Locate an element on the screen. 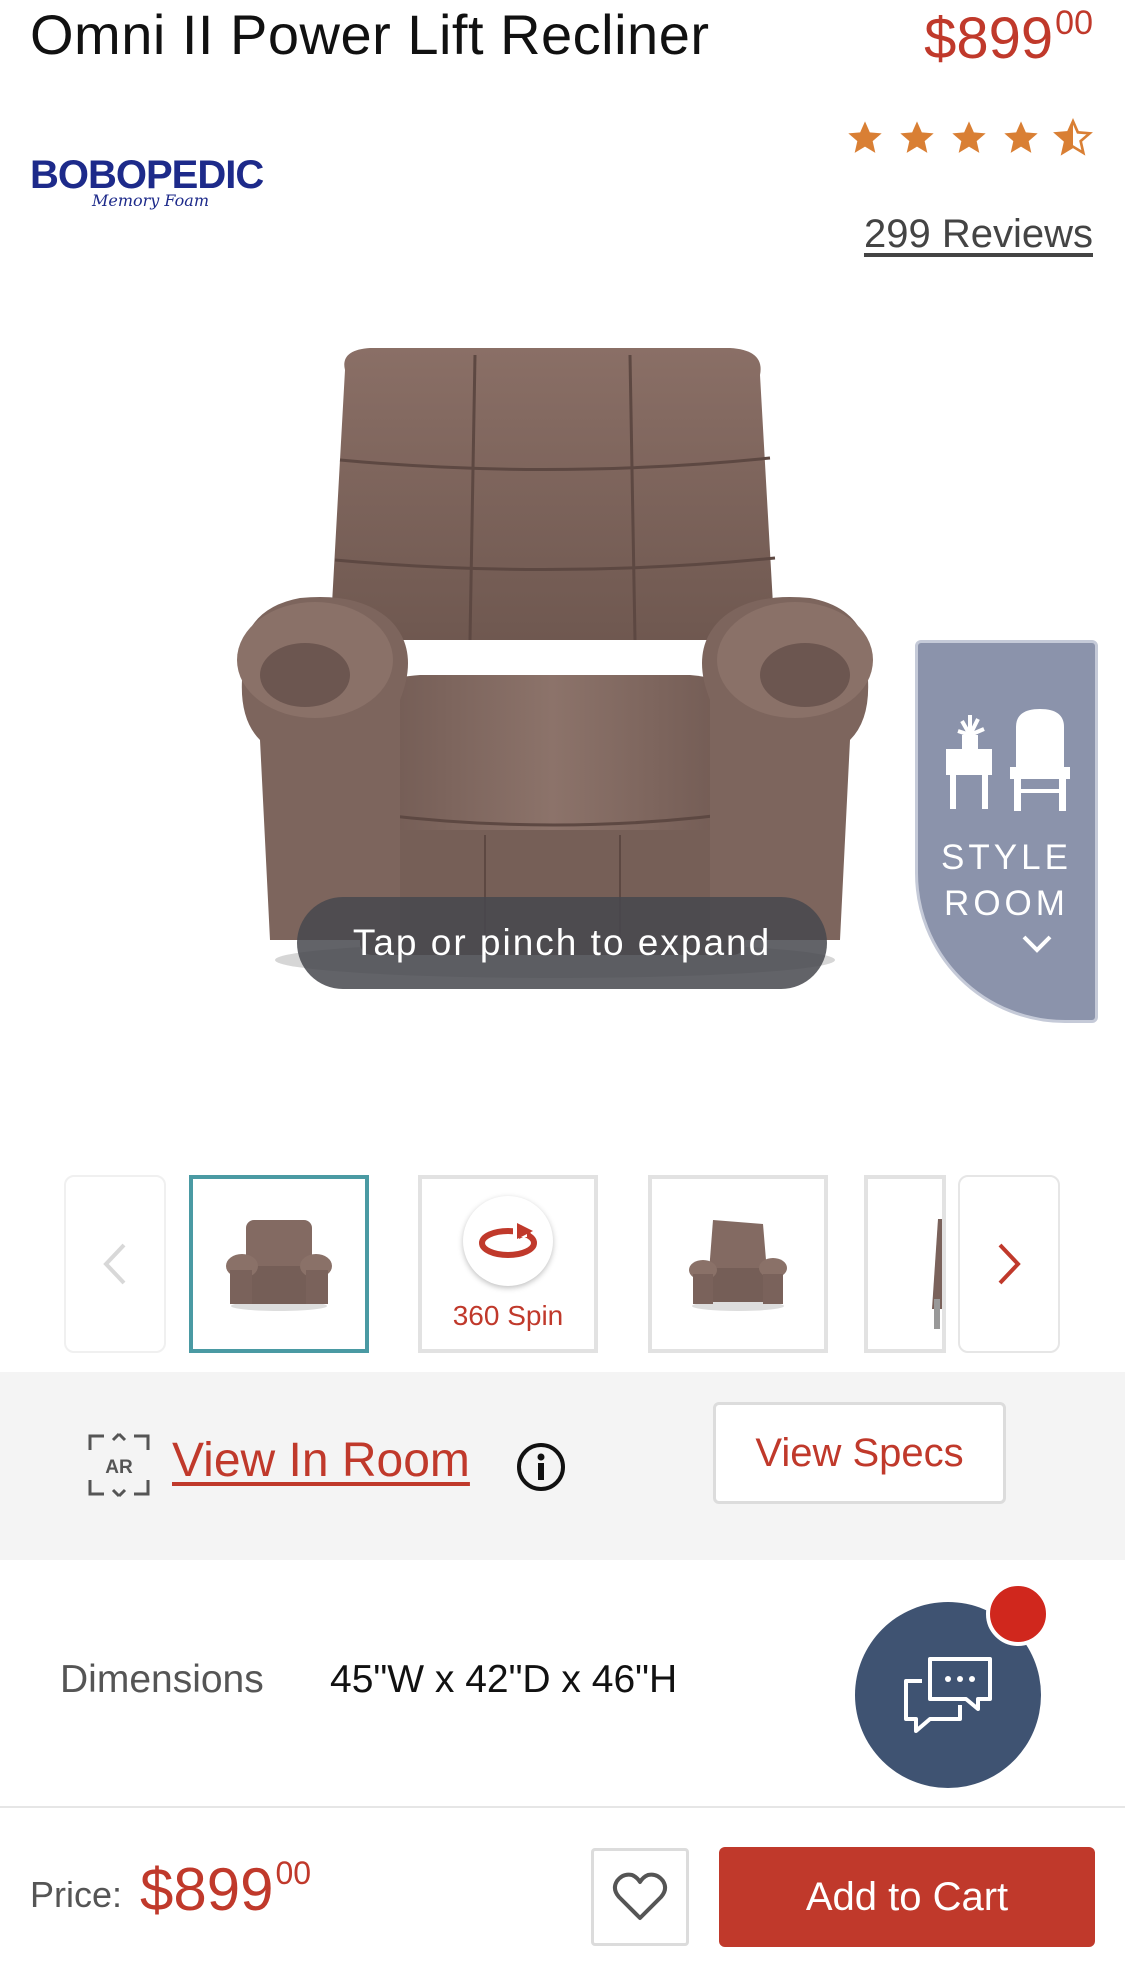  dimensions-value: 45"W x 42"D x 46"H is located at coordinates (504, 1679).